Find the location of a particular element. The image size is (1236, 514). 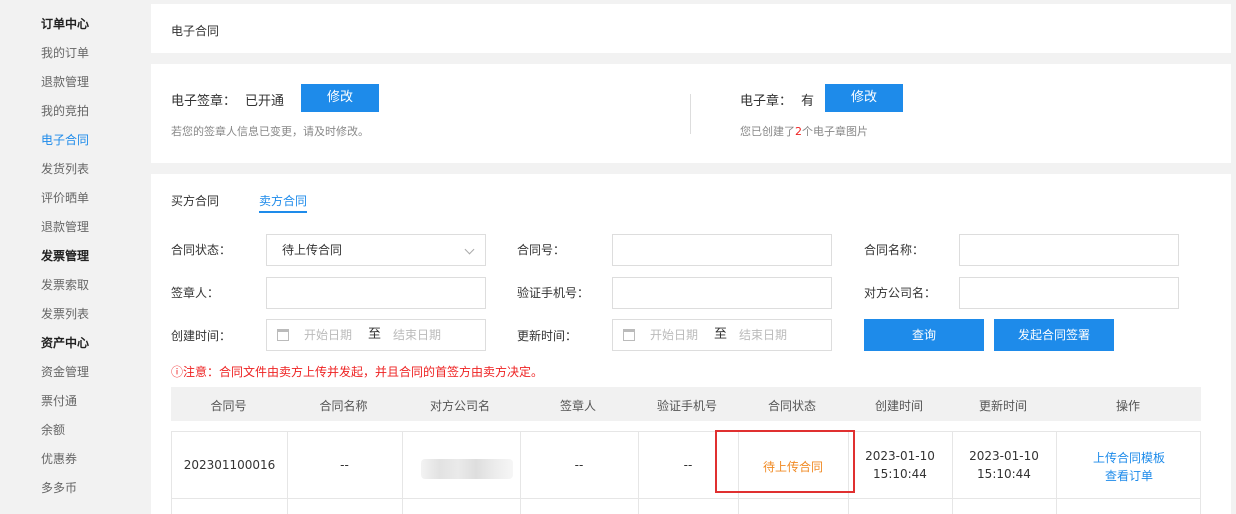

highlight-box is located at coordinates (785, 461).